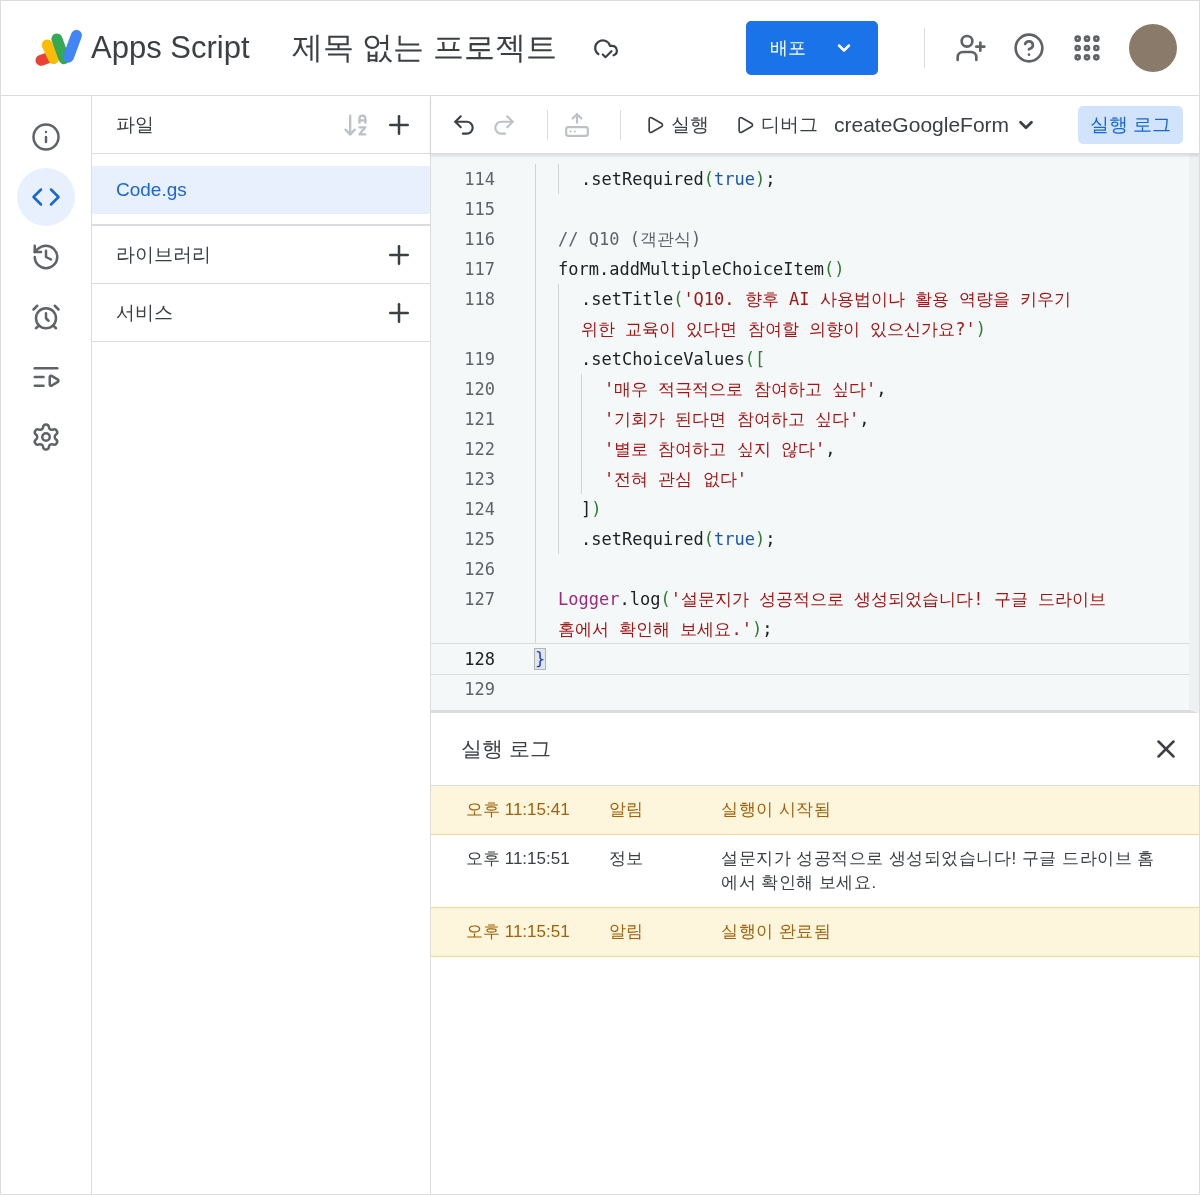  I want to click on line-number: 121, so click(479, 419).